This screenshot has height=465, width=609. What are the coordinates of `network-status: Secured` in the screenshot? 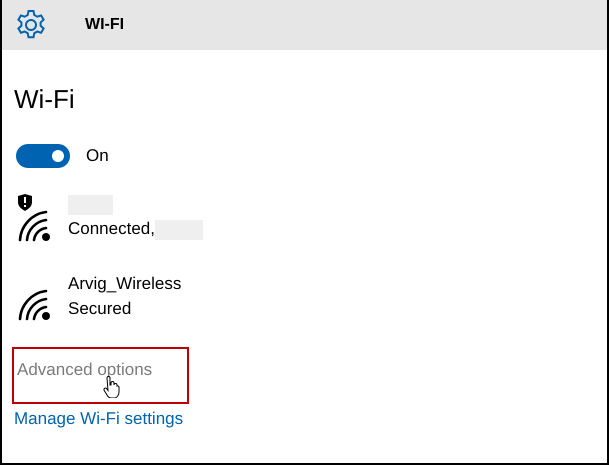 It's located at (100, 308).